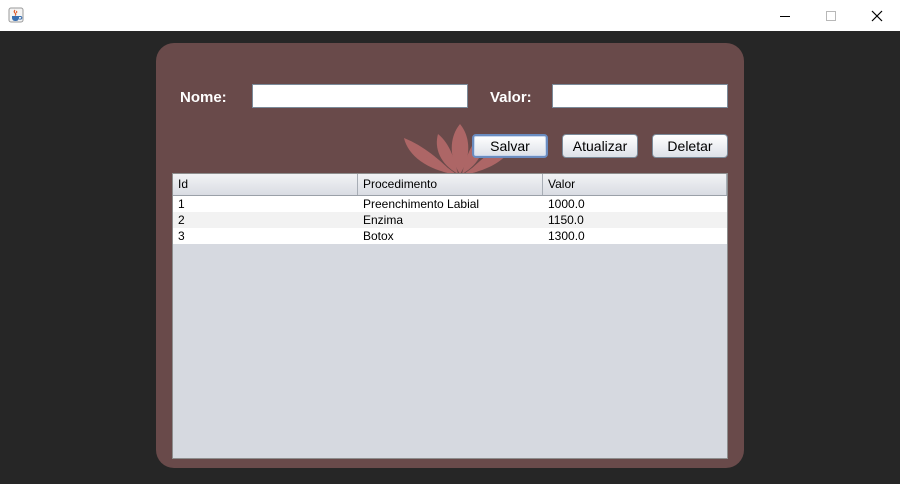 This screenshot has width=900, height=484. I want to click on column-header-procedimento: Procedimento, so click(450, 184).